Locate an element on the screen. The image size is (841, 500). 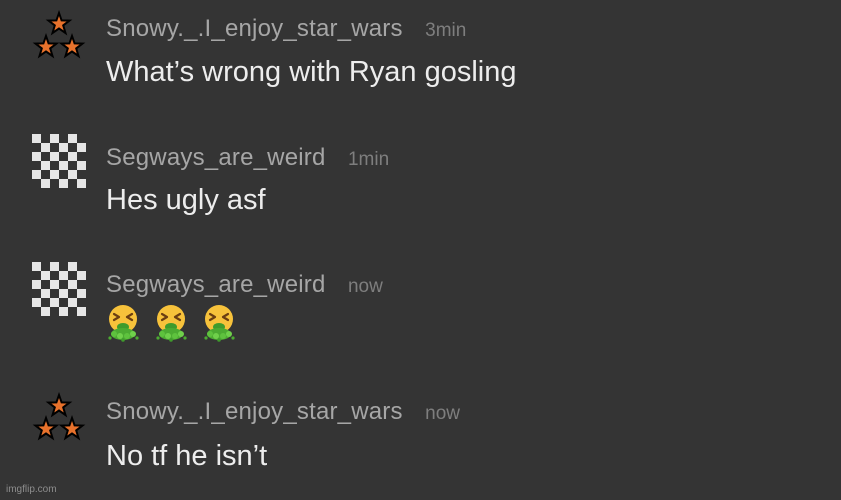
comment-meta: Snowy._.I_enjoy_star_wars now is located at coordinates (283, 412).